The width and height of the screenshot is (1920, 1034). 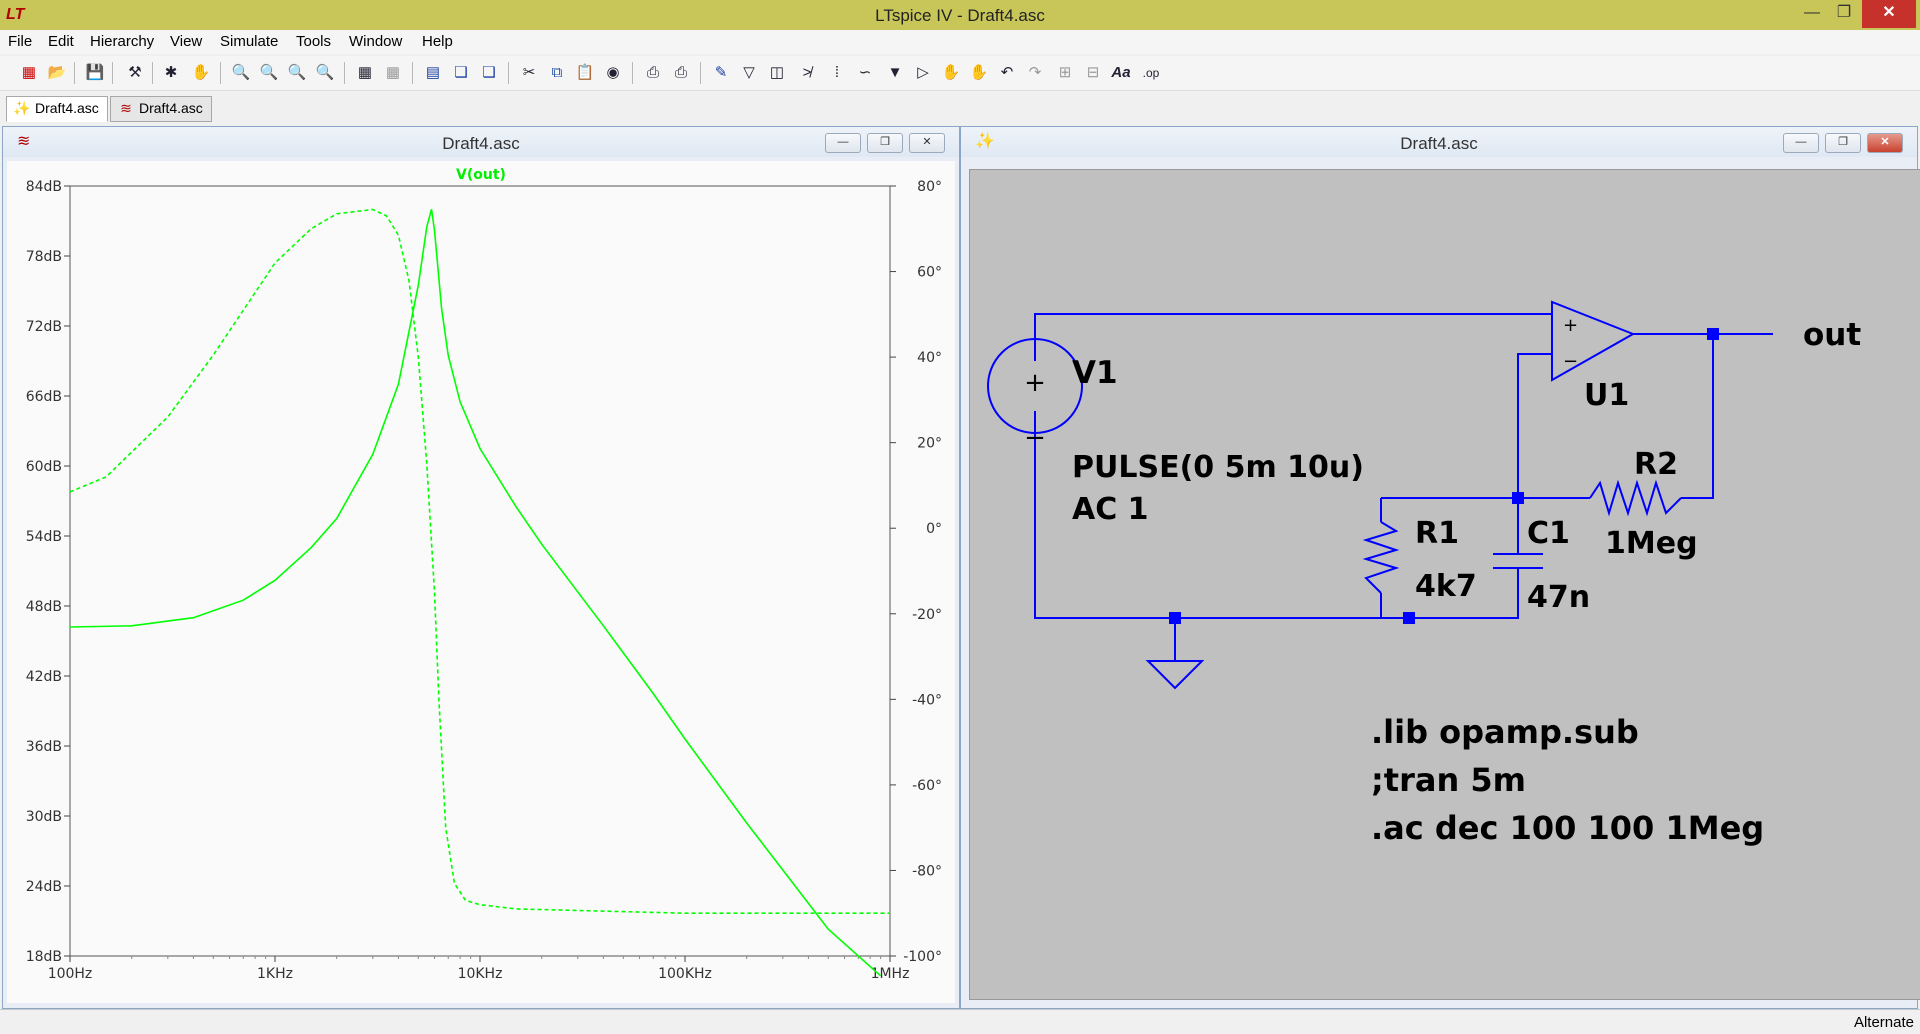 What do you see at coordinates (1801, 143) in the screenshot?
I see `schematic-minimize-button: —` at bounding box center [1801, 143].